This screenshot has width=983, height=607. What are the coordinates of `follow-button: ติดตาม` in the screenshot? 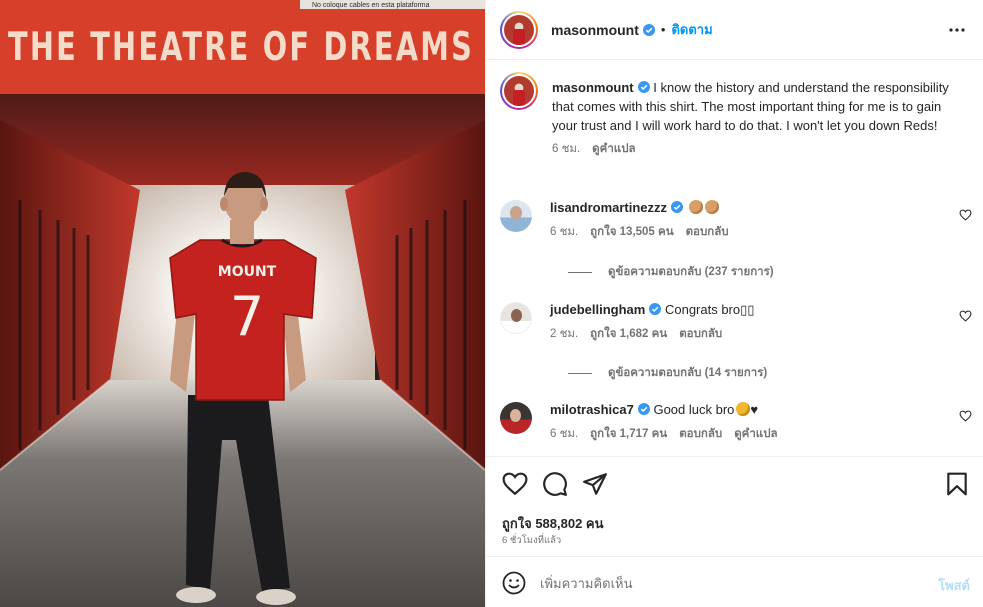 It's located at (691, 29).